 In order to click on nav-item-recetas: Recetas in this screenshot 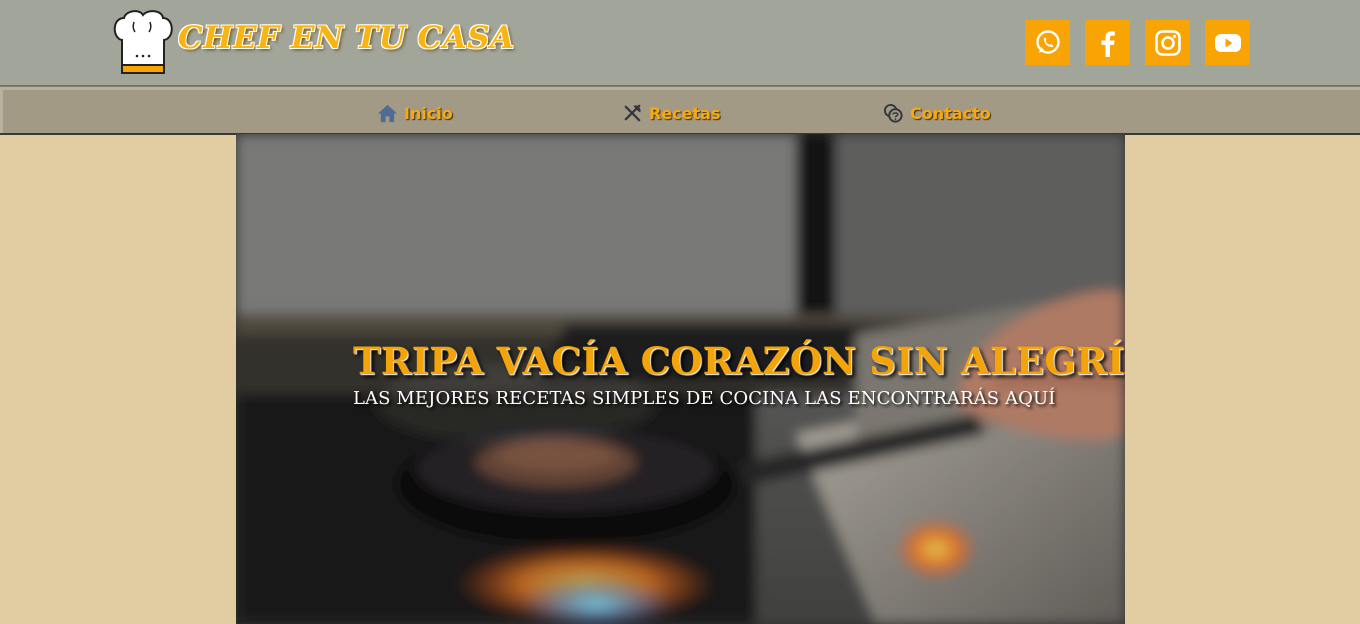, I will do `click(671, 113)`.